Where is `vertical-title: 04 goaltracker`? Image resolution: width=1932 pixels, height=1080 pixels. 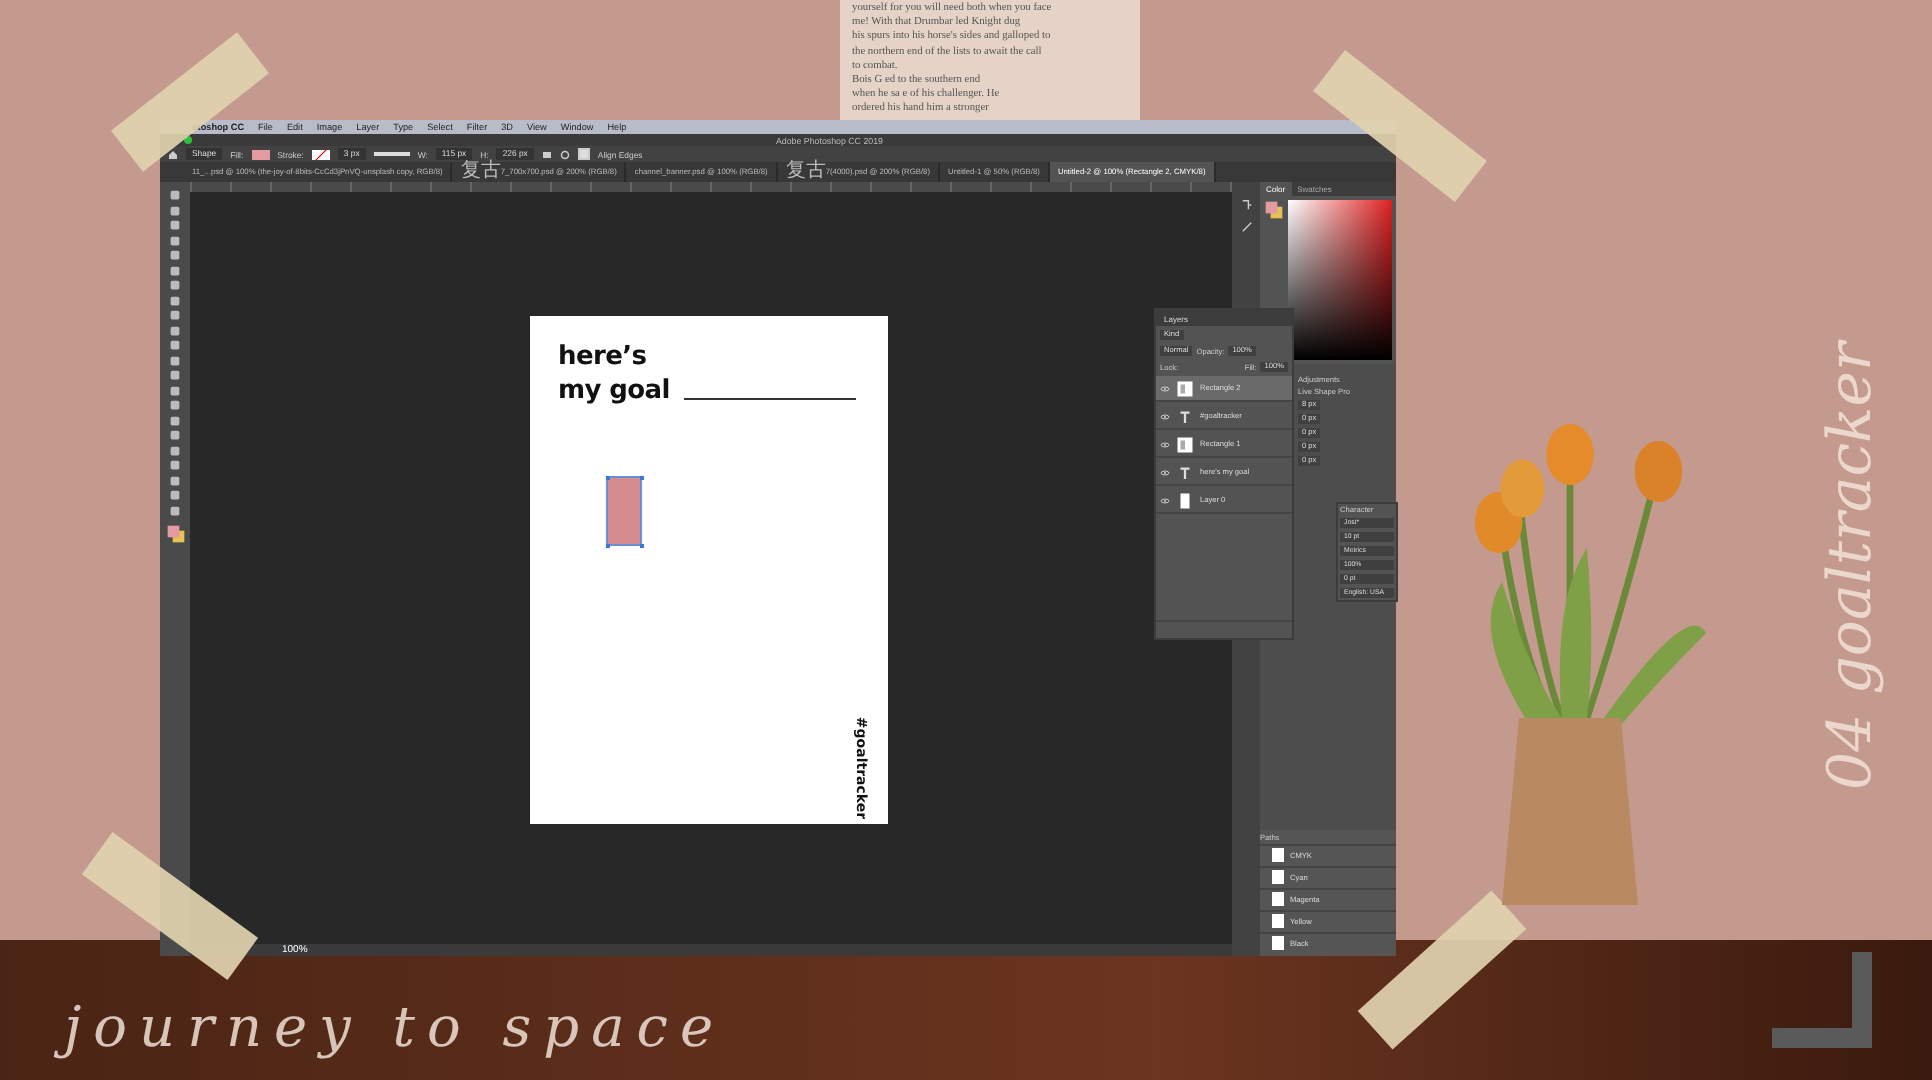
vertical-title: 04 goaltracker is located at coordinates (1851, 565).